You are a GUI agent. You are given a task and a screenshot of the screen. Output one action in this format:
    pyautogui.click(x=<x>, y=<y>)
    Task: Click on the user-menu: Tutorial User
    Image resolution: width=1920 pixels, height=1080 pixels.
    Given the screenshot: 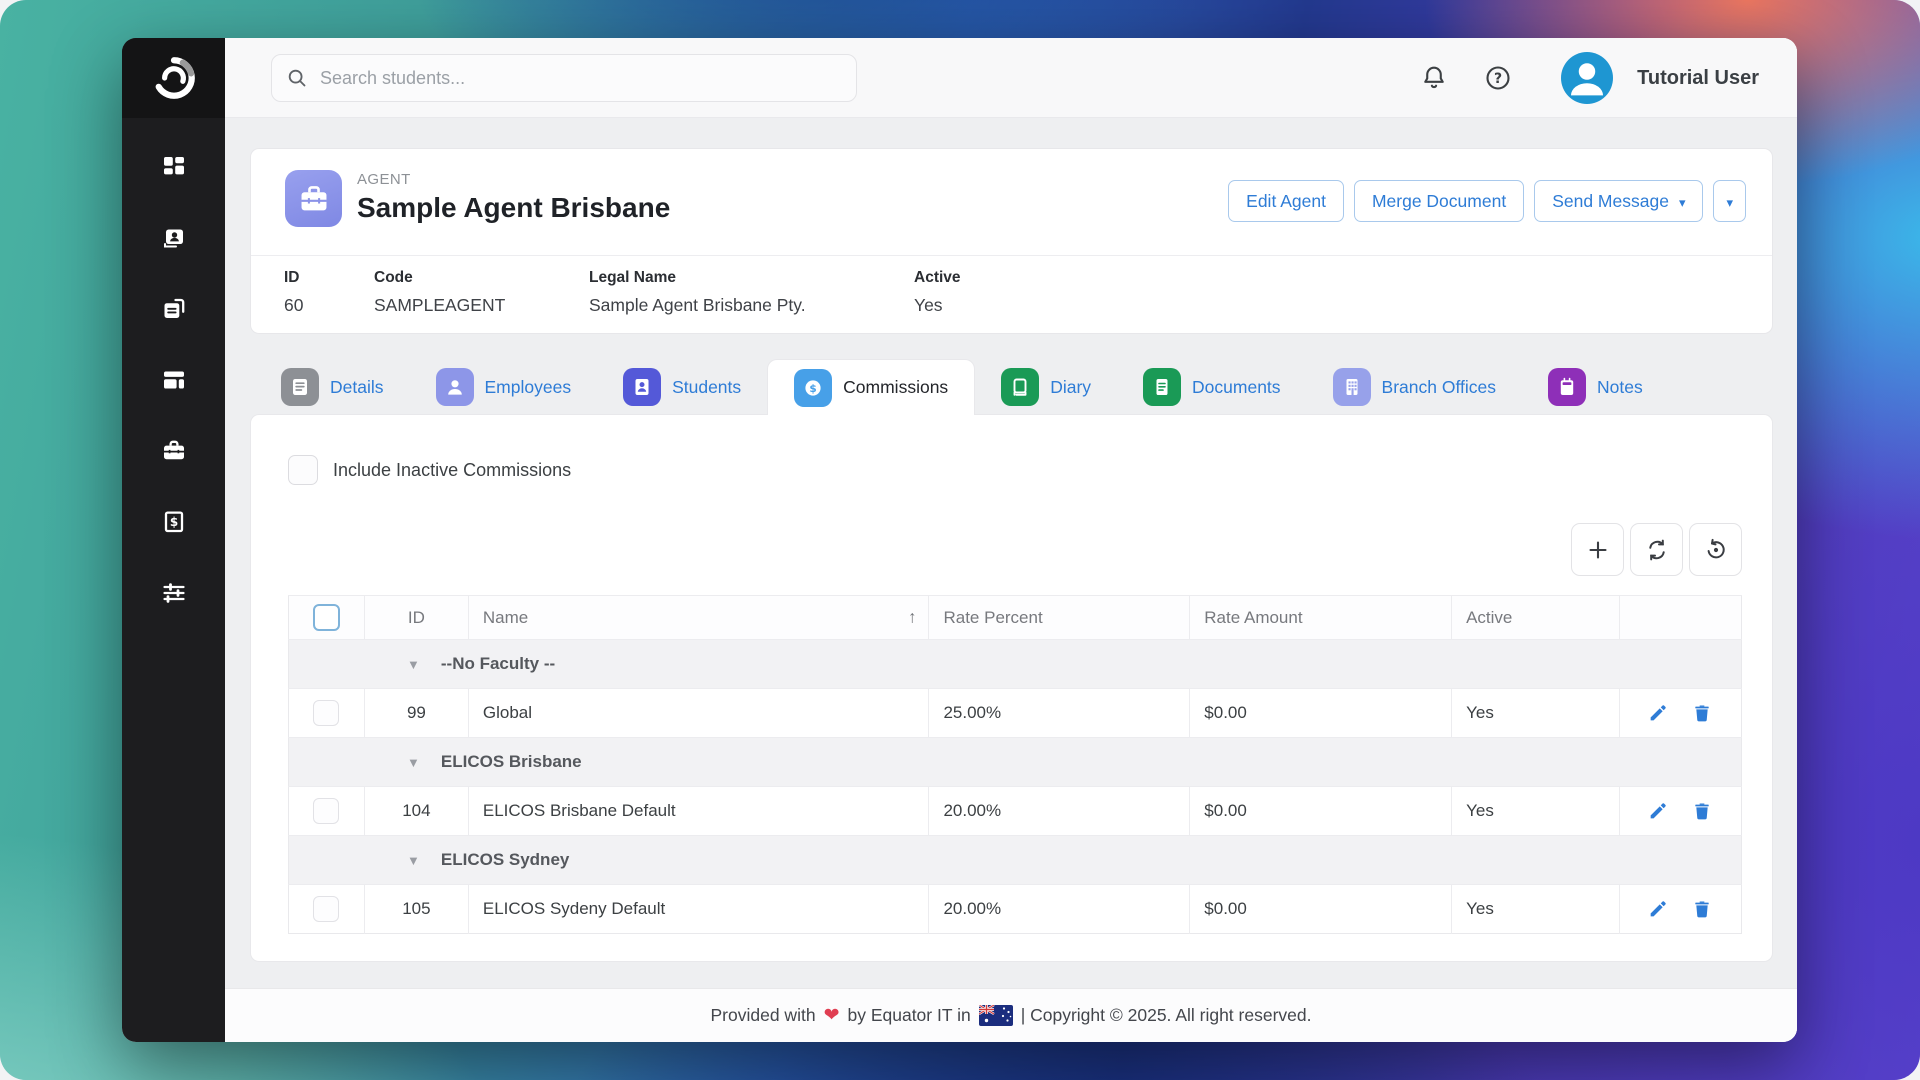 What is the action you would take?
    pyautogui.click(x=1660, y=78)
    